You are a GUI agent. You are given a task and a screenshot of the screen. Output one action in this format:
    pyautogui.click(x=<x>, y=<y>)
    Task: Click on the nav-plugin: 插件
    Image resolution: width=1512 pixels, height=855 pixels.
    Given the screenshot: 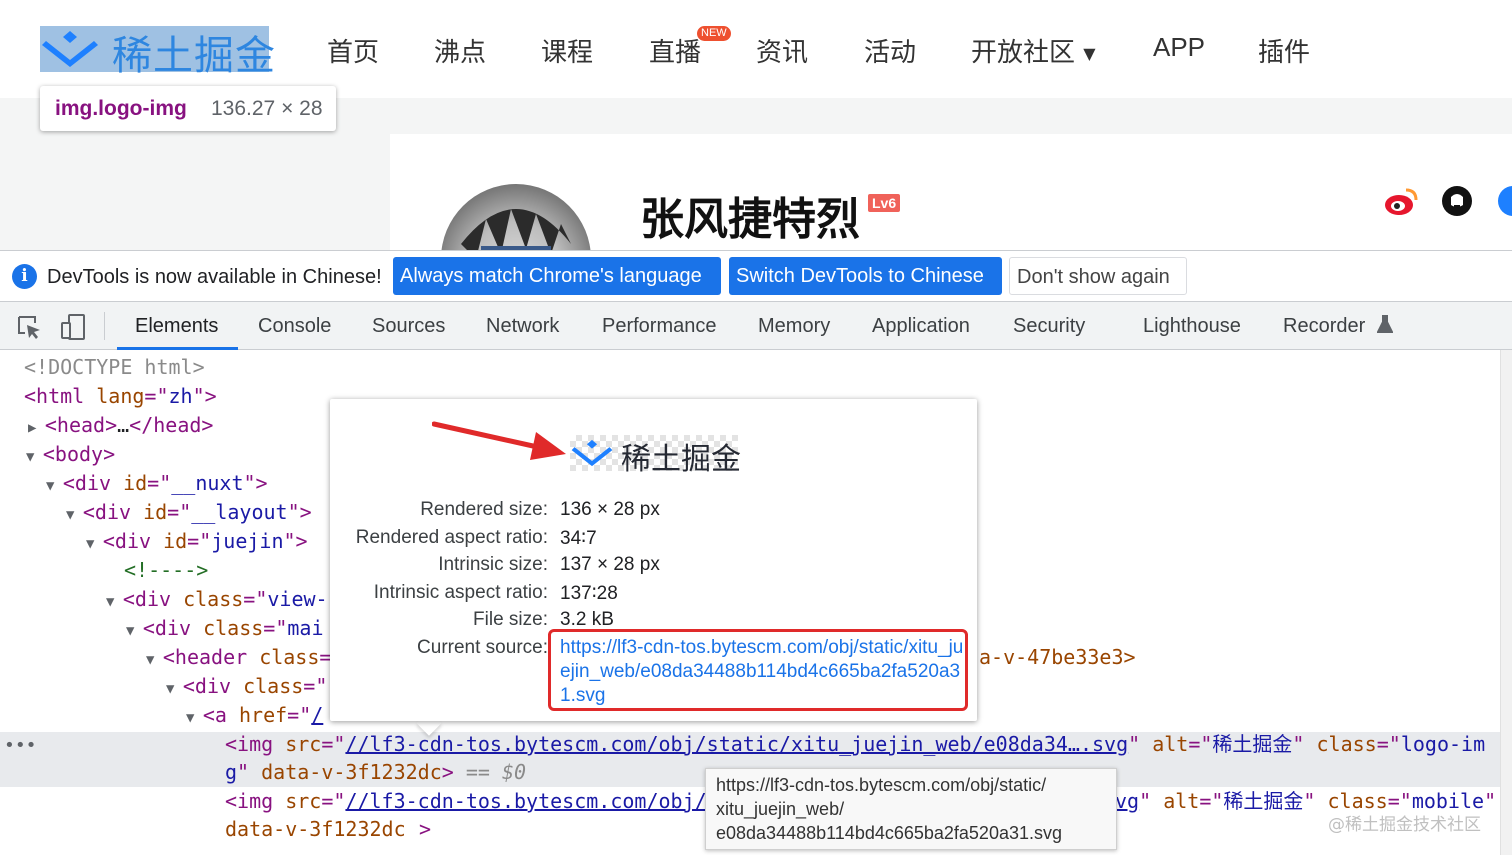 What is the action you would take?
    pyautogui.click(x=1284, y=50)
    